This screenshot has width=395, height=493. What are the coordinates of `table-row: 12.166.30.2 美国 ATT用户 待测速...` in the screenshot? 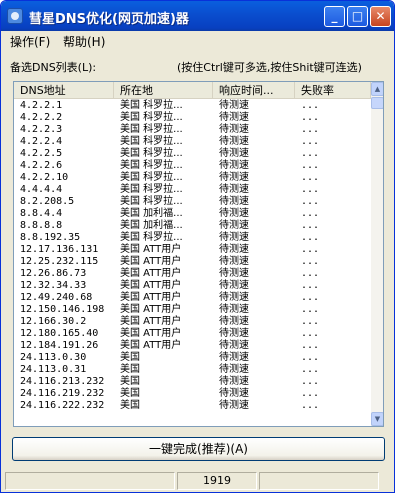 It's located at (192, 322).